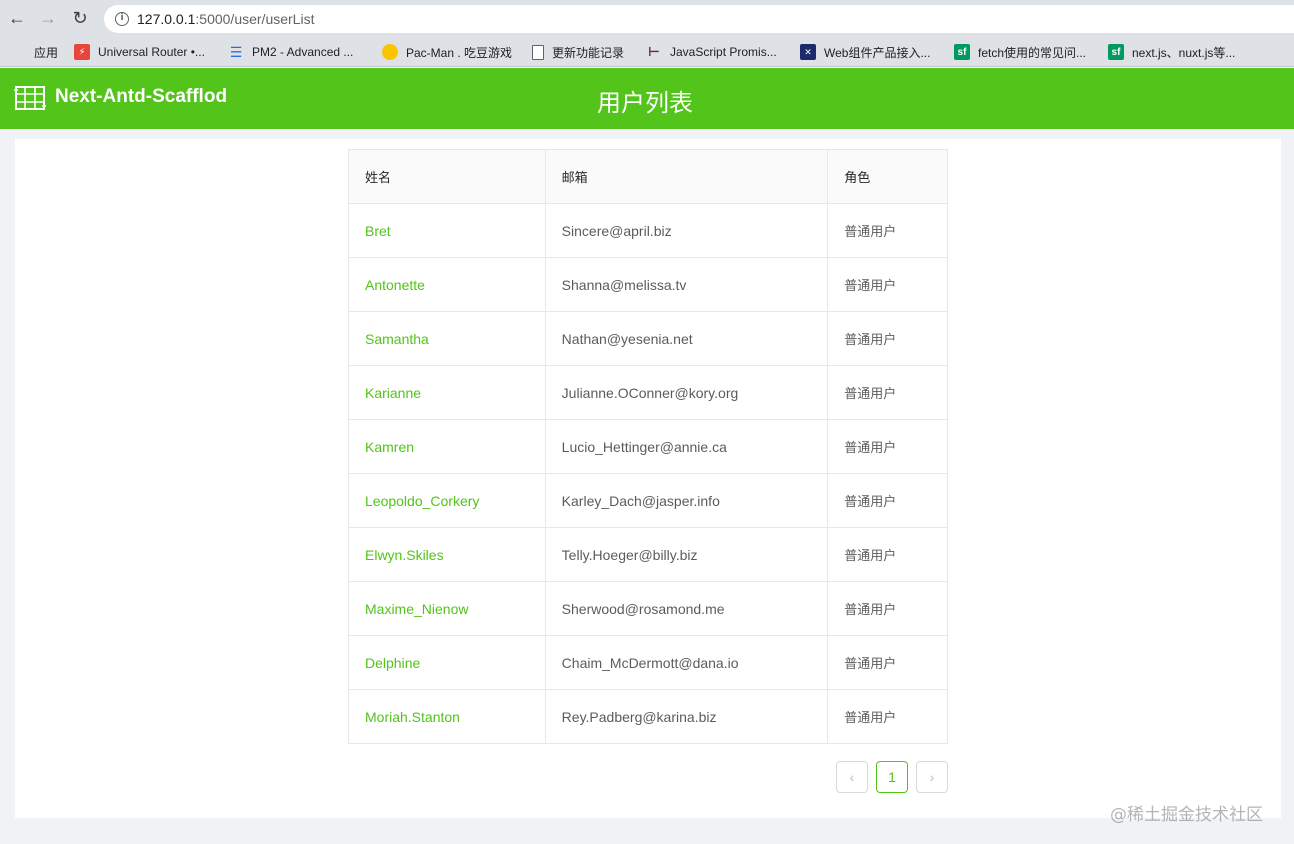 This screenshot has height=844, width=1294. What do you see at coordinates (390, 52) in the screenshot?
I see `pacman-icon` at bounding box center [390, 52].